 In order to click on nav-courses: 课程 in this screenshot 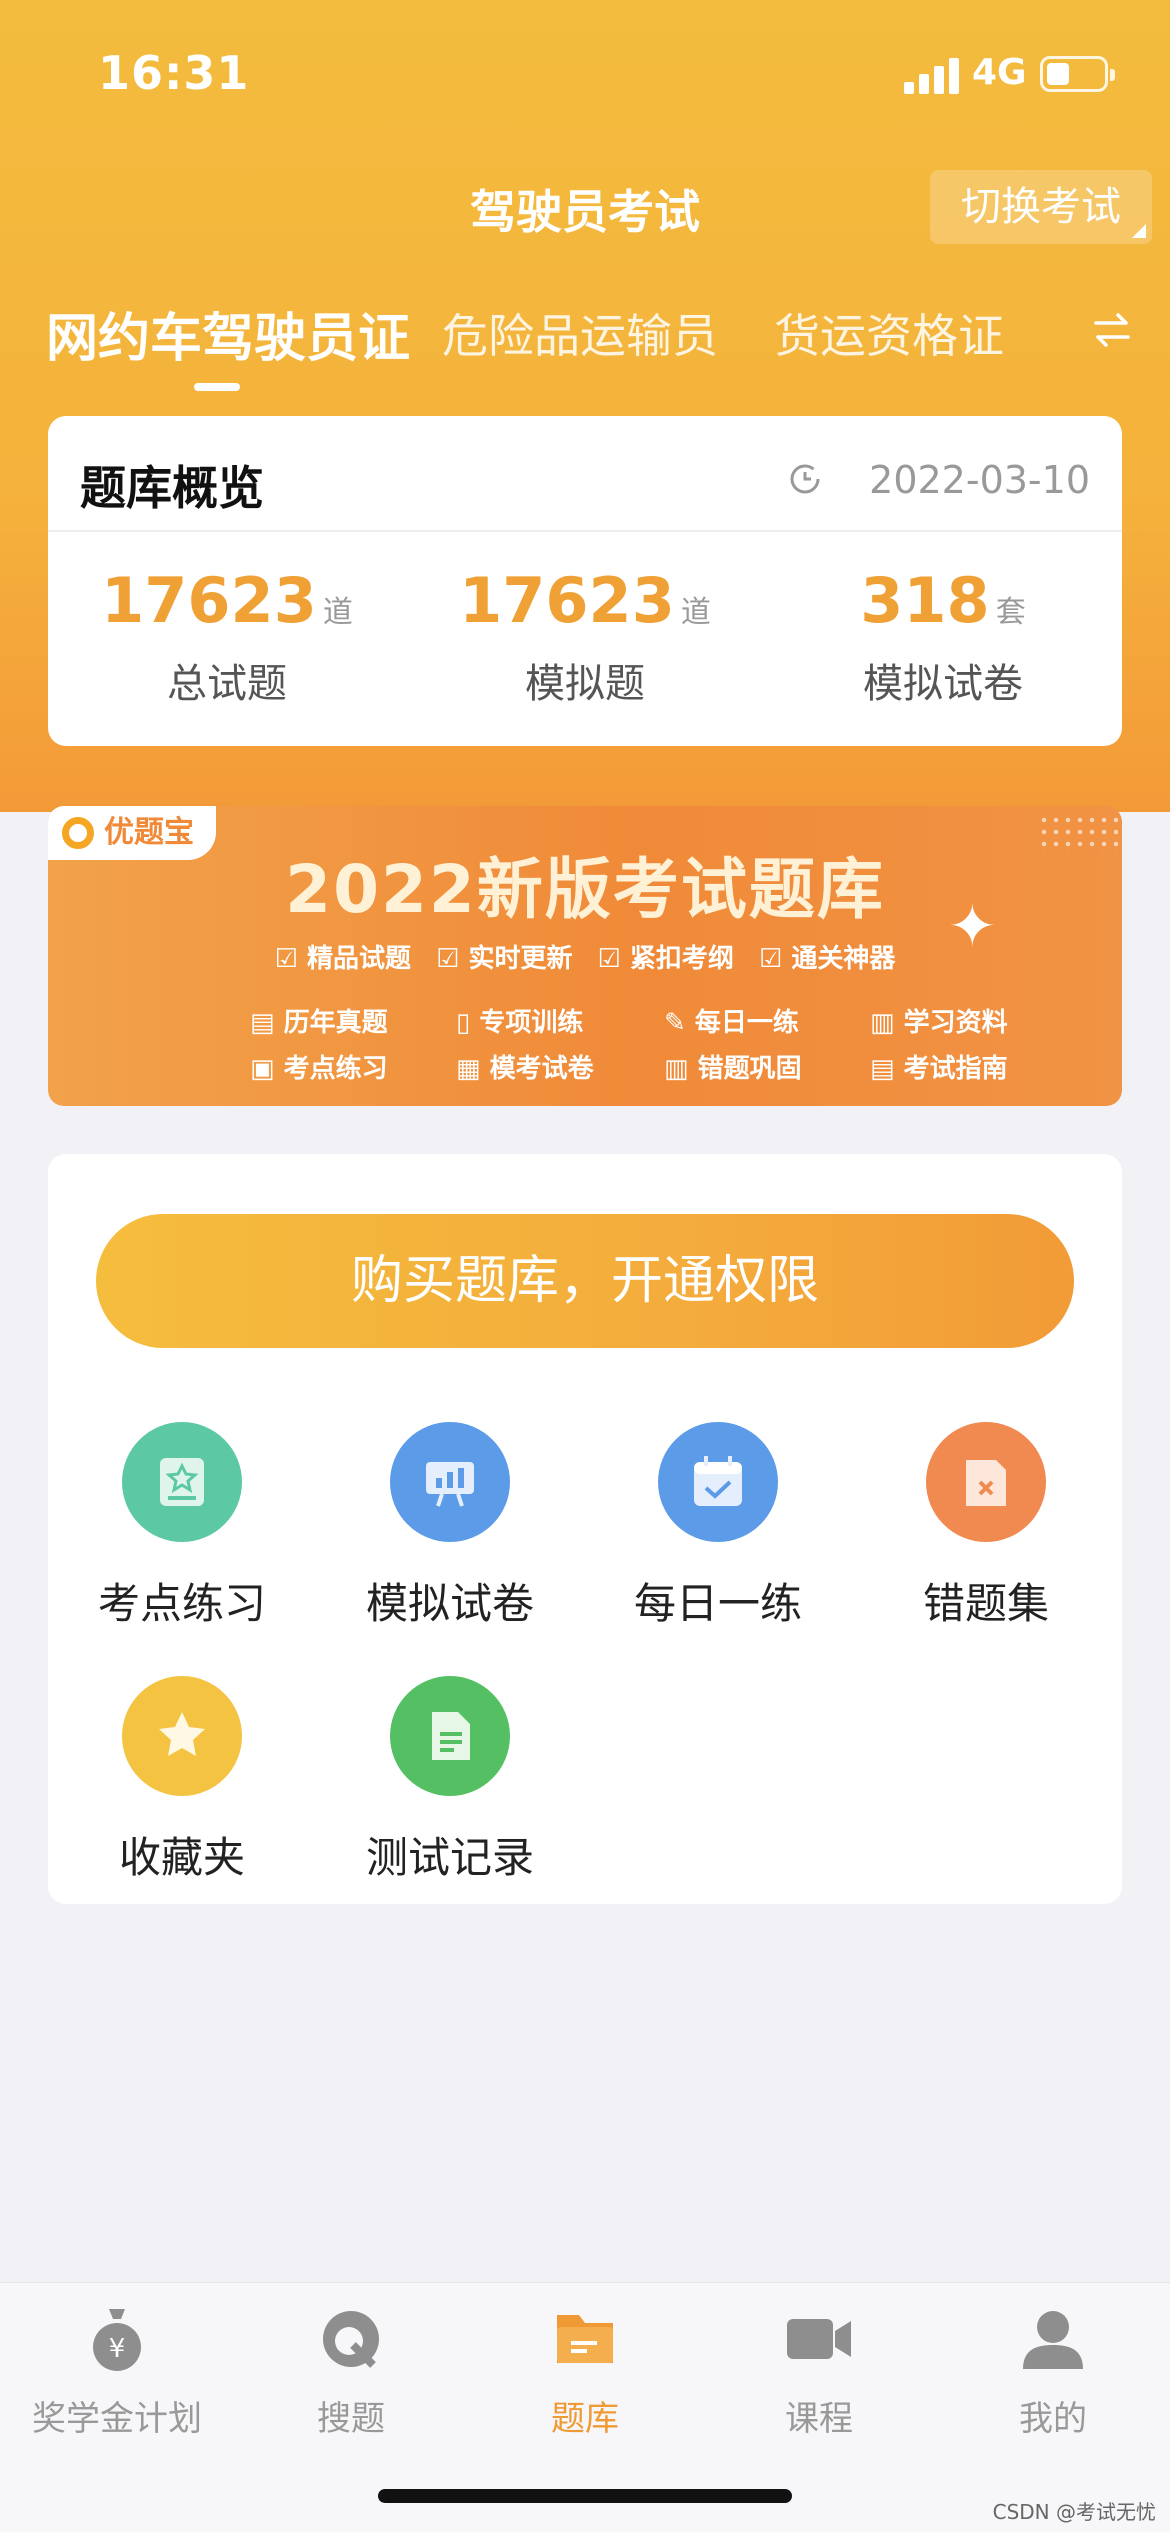, I will do `click(819, 2370)`.